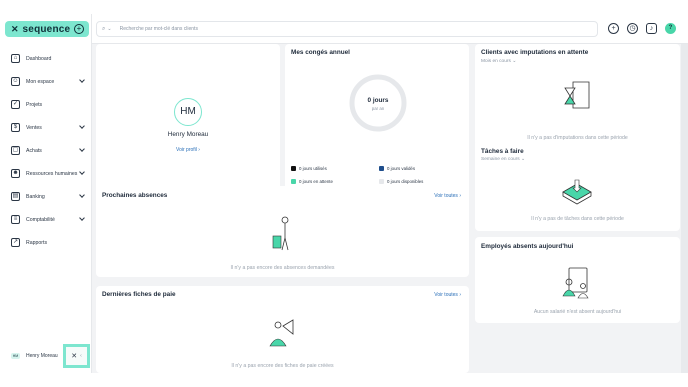  Describe the element at coordinates (502, 151) in the screenshot. I see `taches-title: Tâches à faire` at that location.